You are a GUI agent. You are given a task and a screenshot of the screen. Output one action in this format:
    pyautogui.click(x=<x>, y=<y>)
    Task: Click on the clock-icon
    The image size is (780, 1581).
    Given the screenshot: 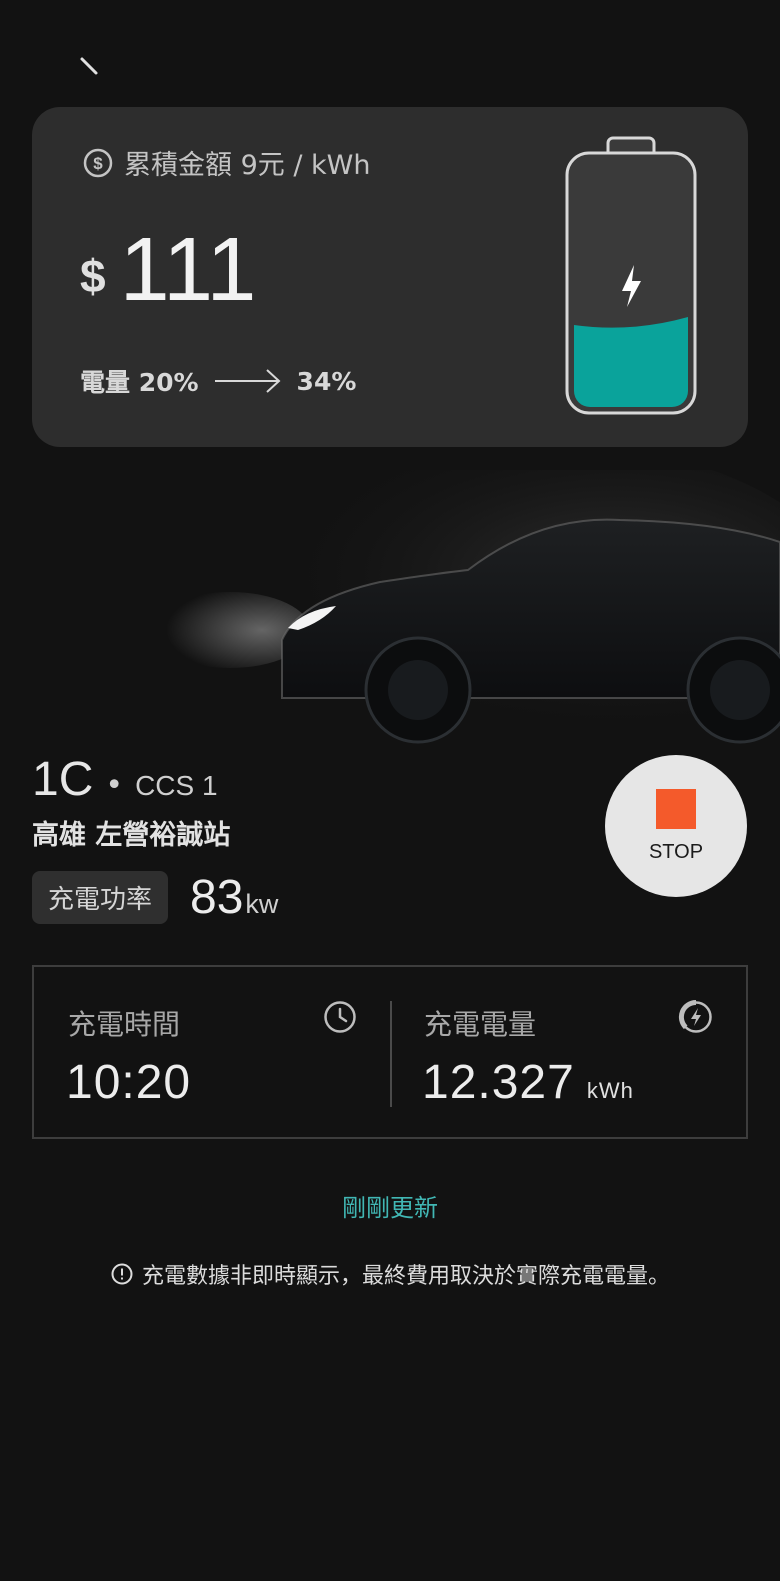 What is the action you would take?
    pyautogui.click(x=340, y=1017)
    